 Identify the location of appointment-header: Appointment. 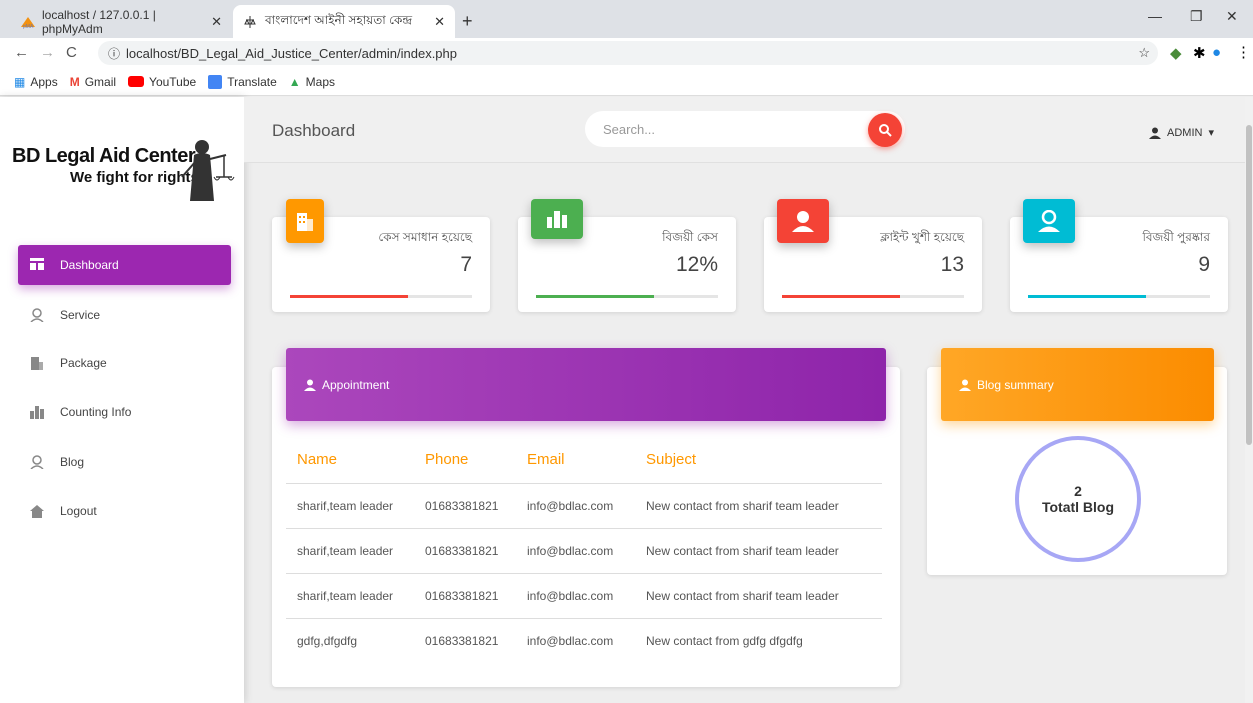
(586, 384).